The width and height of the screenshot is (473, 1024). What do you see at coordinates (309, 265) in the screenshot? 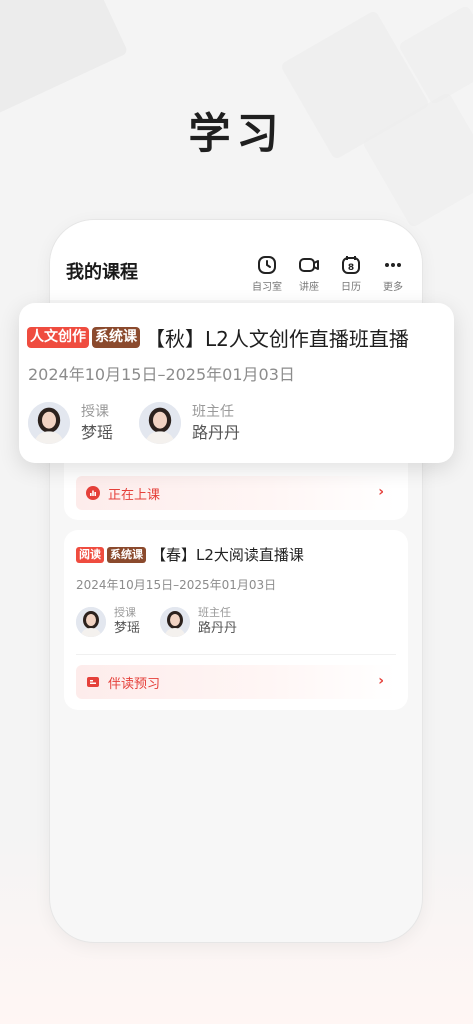
I see `video-icon` at bounding box center [309, 265].